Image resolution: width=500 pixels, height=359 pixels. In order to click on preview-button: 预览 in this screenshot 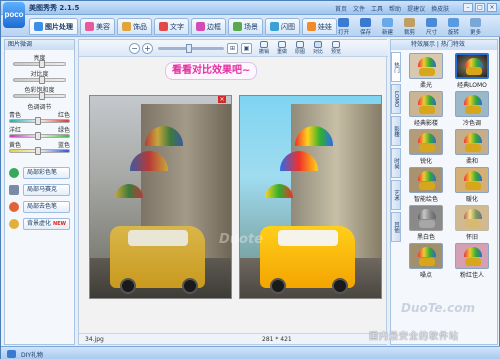, I will do `click(336, 48)`.